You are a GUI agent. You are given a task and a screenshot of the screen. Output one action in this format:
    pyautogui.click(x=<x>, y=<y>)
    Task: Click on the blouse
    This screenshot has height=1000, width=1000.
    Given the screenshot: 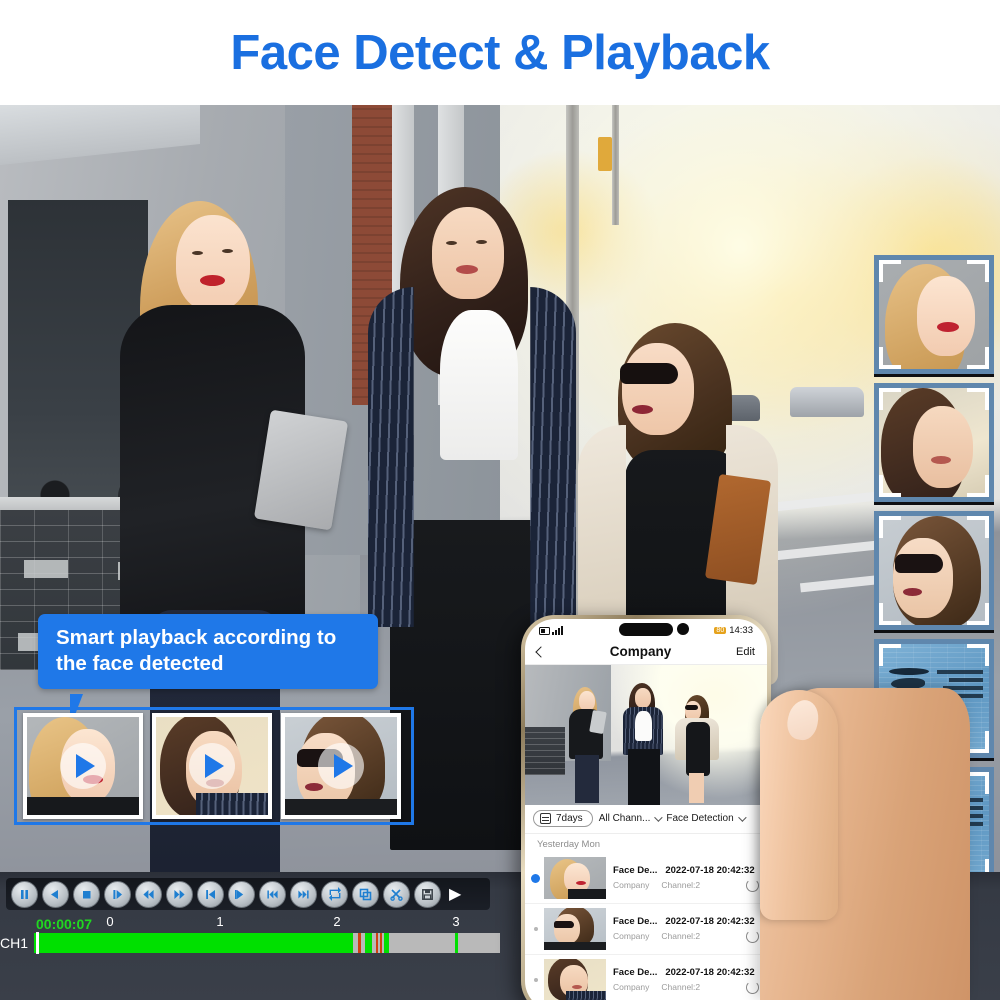 What is the action you would take?
    pyautogui.click(x=479, y=385)
    